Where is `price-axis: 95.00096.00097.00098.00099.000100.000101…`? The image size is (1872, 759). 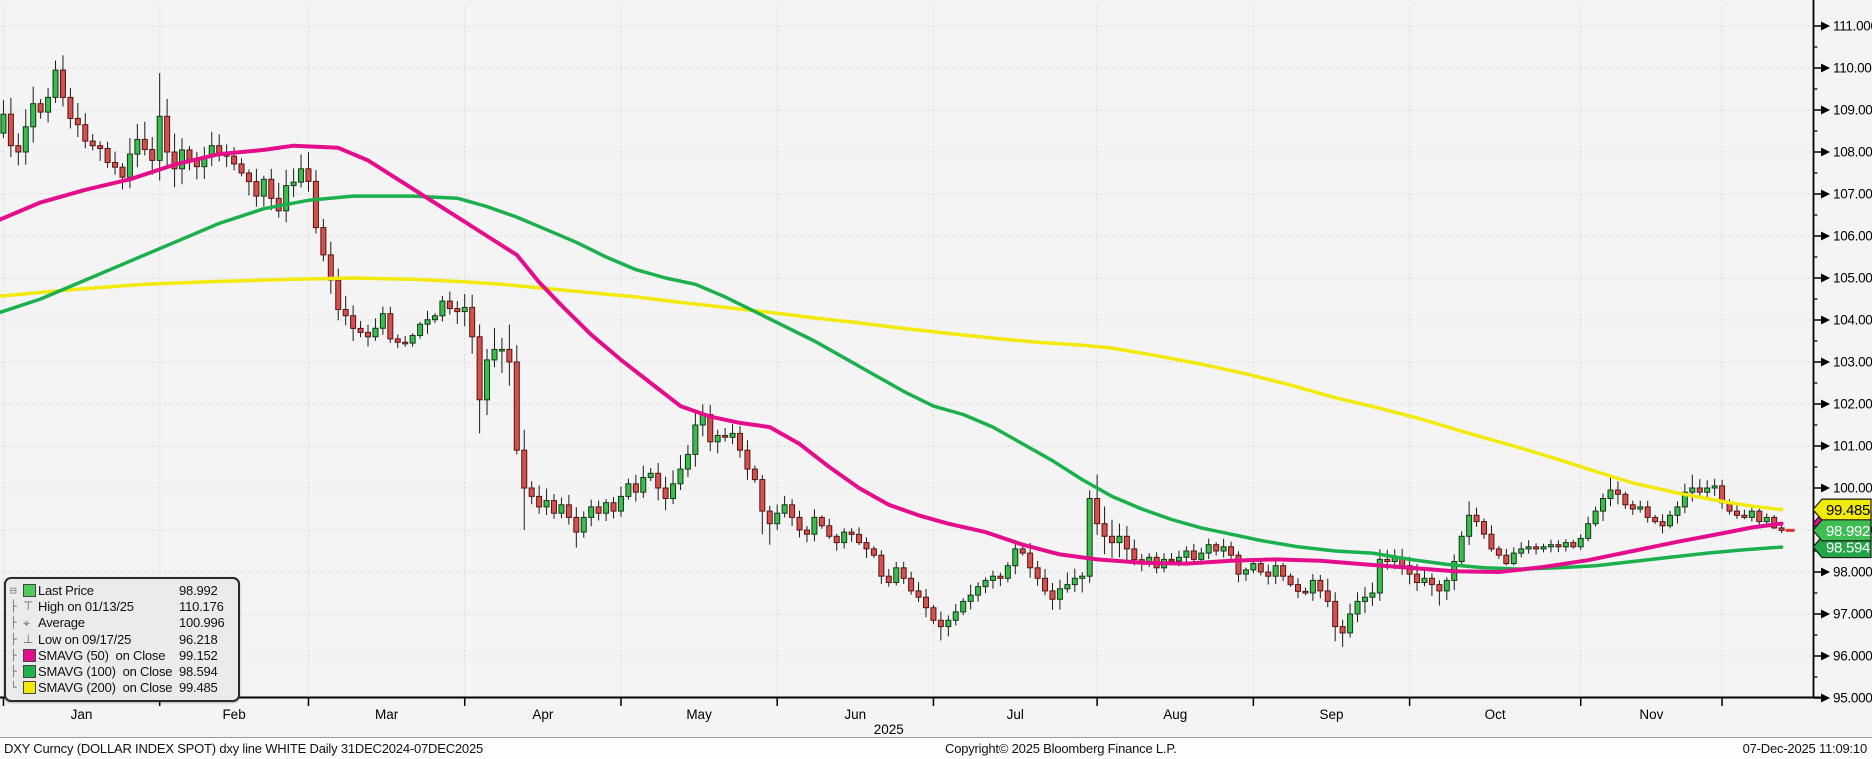
price-axis: 95.00096.00097.00098.00099.000100.000101… is located at coordinates (1842, 353).